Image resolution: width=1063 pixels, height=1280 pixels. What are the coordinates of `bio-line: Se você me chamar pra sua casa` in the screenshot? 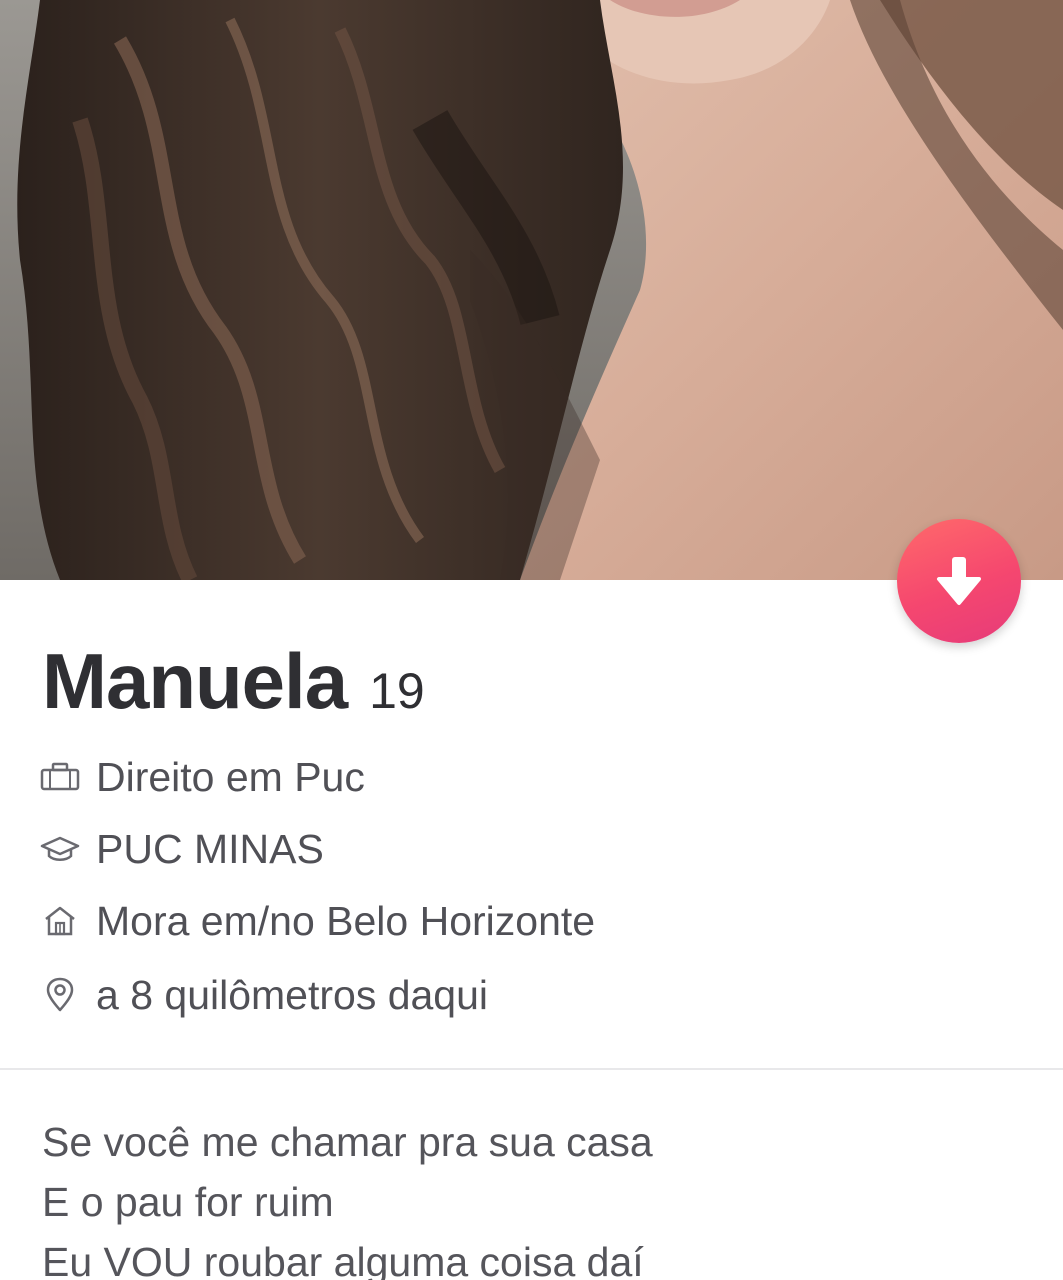 It's located at (347, 1142).